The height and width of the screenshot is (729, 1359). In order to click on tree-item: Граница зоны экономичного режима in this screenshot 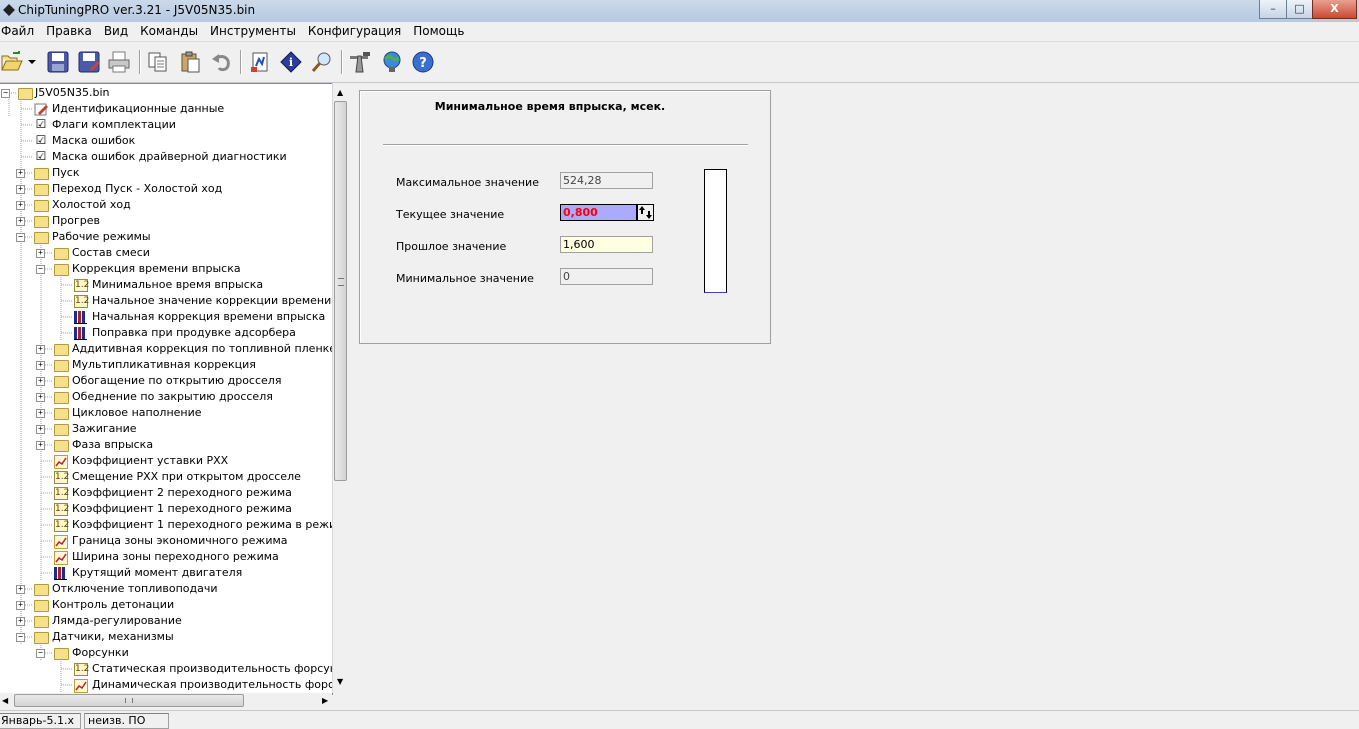, I will do `click(166, 541)`.